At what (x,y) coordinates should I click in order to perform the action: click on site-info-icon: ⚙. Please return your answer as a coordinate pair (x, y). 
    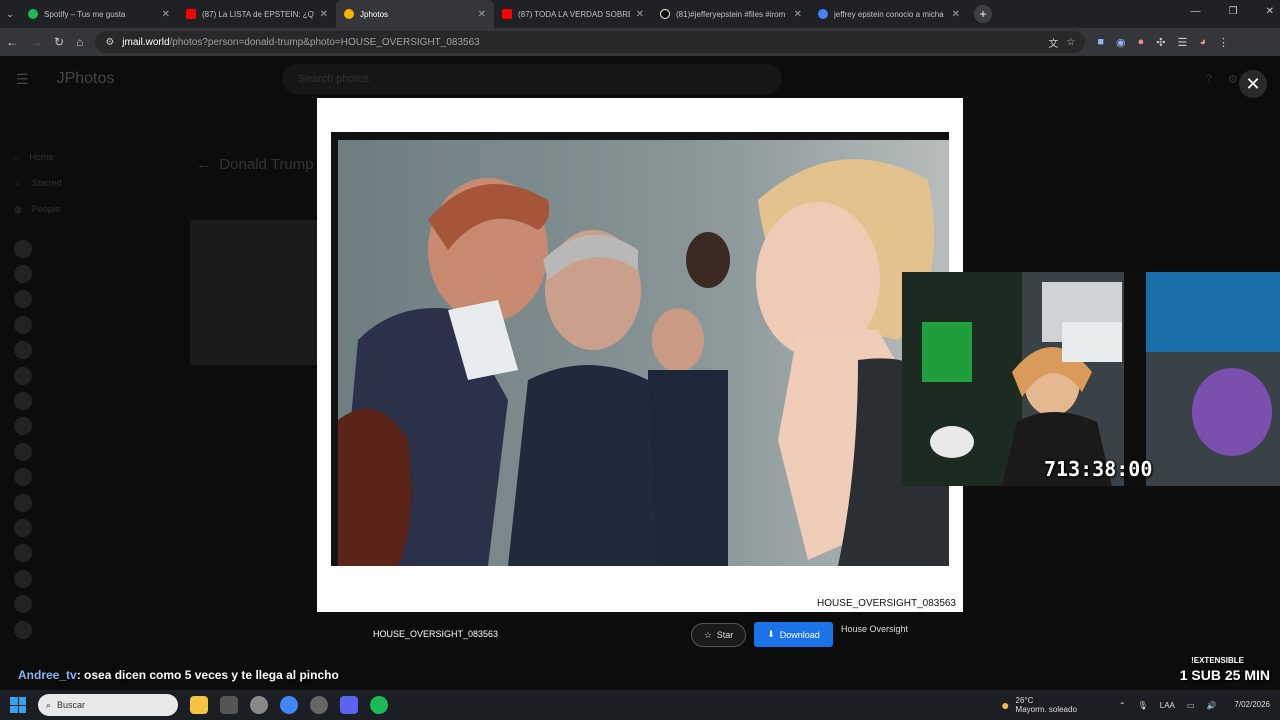
    Looking at the image, I should click on (109, 42).